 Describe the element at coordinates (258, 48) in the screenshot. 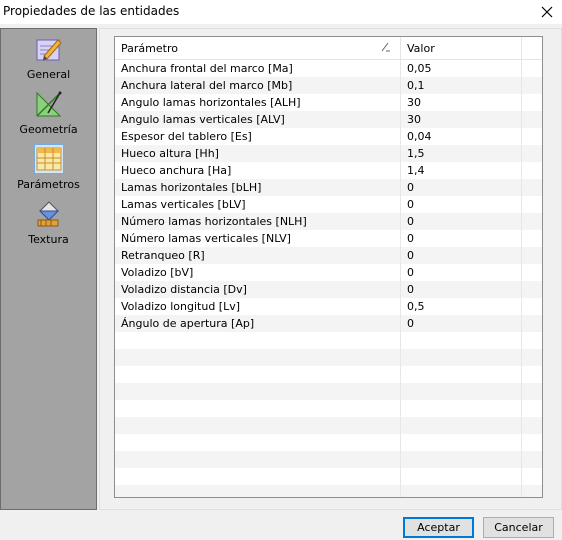

I see `column-header-parametro: Parámetro` at that location.